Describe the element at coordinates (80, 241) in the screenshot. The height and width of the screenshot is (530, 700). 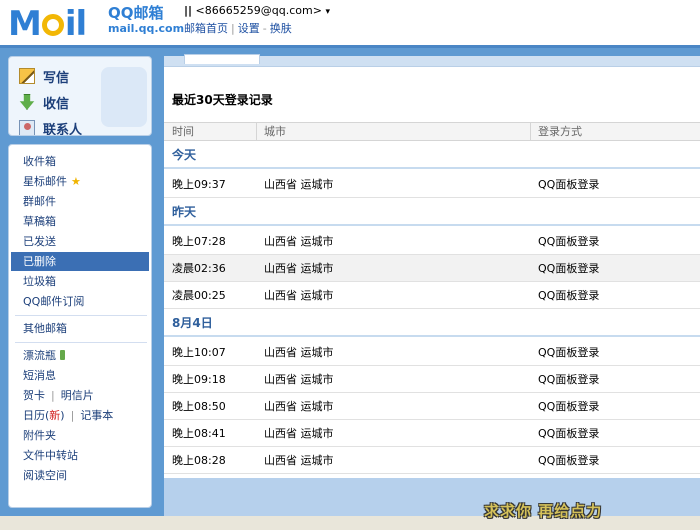
I see `folder-sent: 已发送` at that location.